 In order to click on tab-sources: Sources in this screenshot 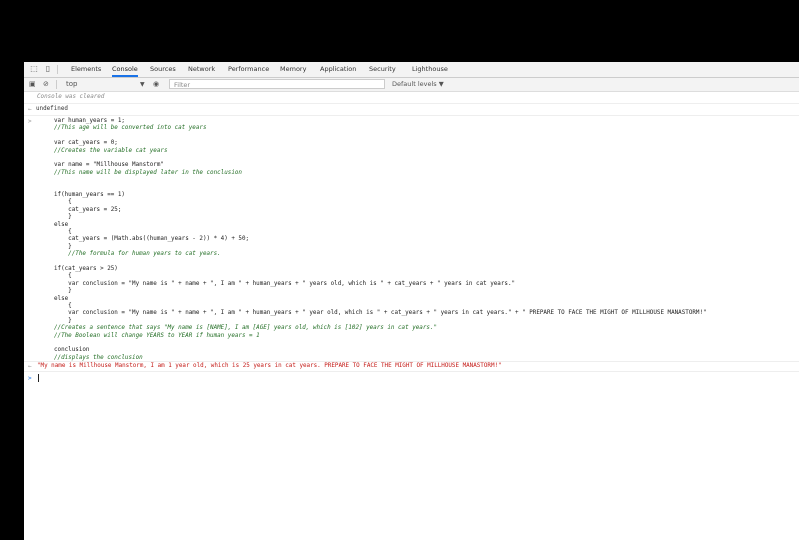, I will do `click(163, 69)`.